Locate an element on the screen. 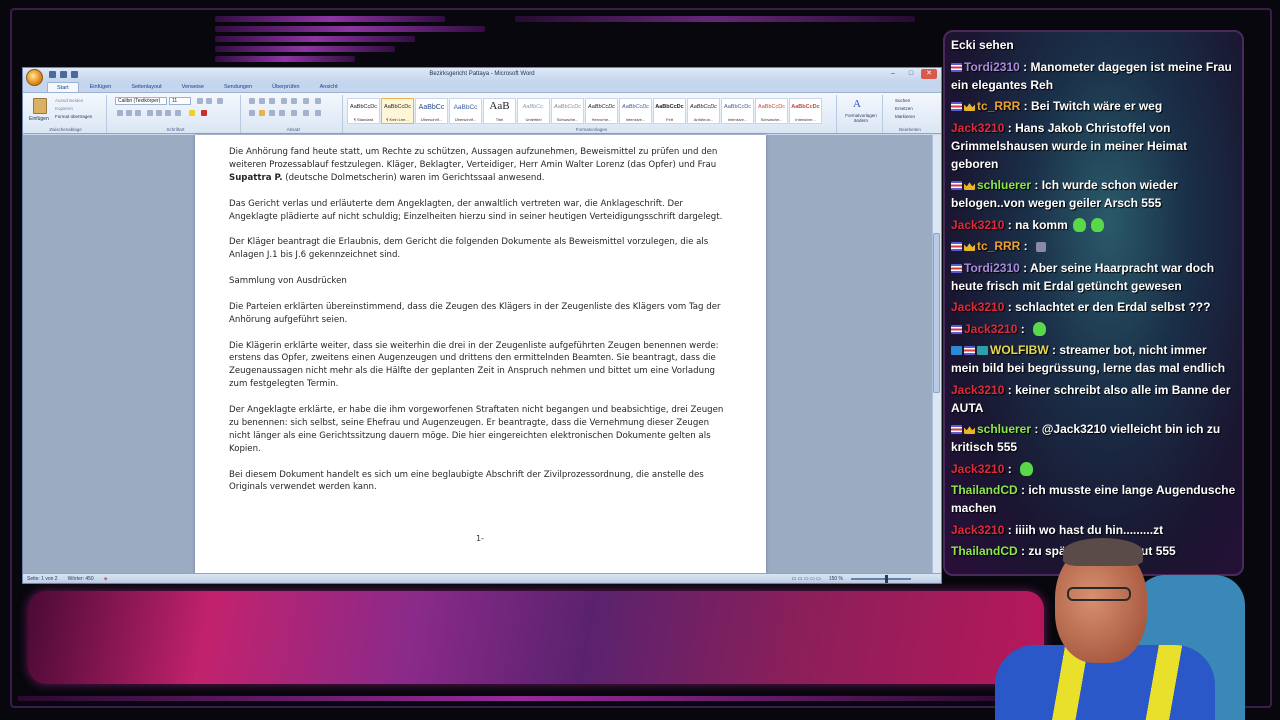 The width and height of the screenshot is (1280, 720). chat-username: ThailandCD is located at coordinates (984, 490).